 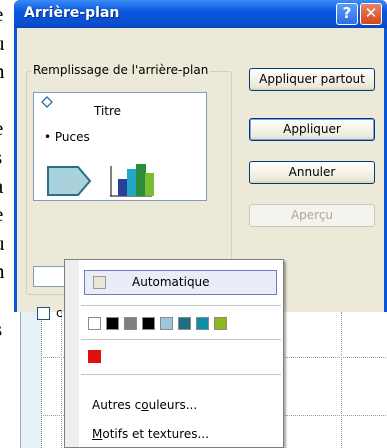 What do you see at coordinates (312, 172) in the screenshot?
I see `cancel-button: Annuler` at bounding box center [312, 172].